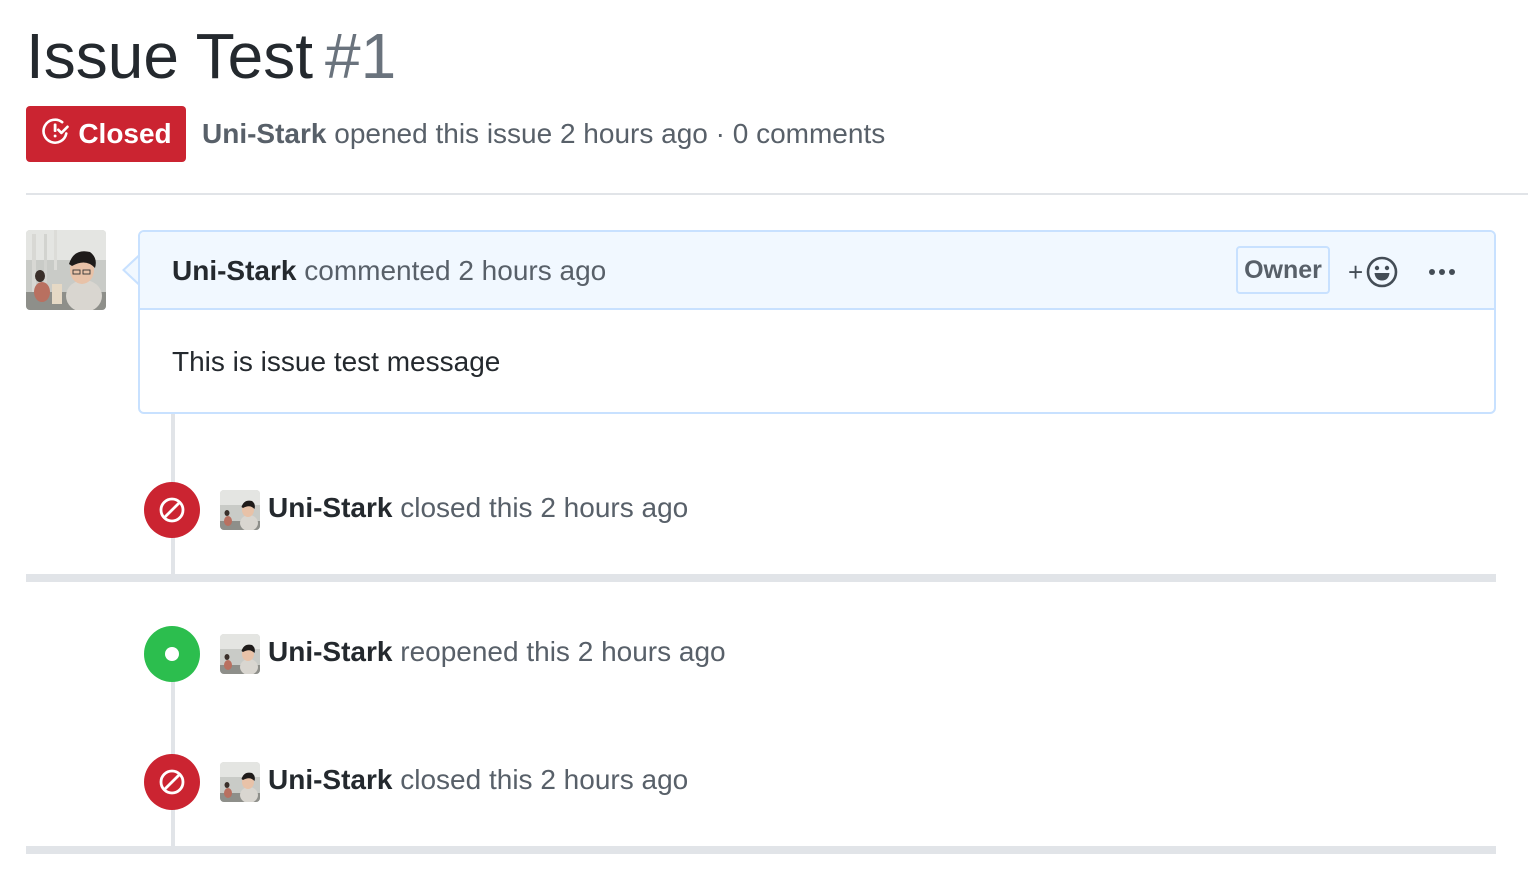 The width and height of the screenshot is (1528, 876). I want to click on reopened-event-badge, so click(172, 654).